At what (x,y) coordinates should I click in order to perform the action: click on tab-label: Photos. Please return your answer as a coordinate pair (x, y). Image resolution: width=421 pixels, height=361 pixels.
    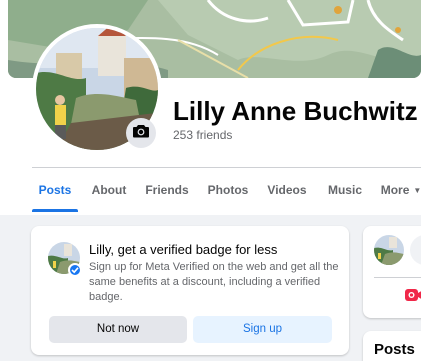
    Looking at the image, I should click on (228, 190).